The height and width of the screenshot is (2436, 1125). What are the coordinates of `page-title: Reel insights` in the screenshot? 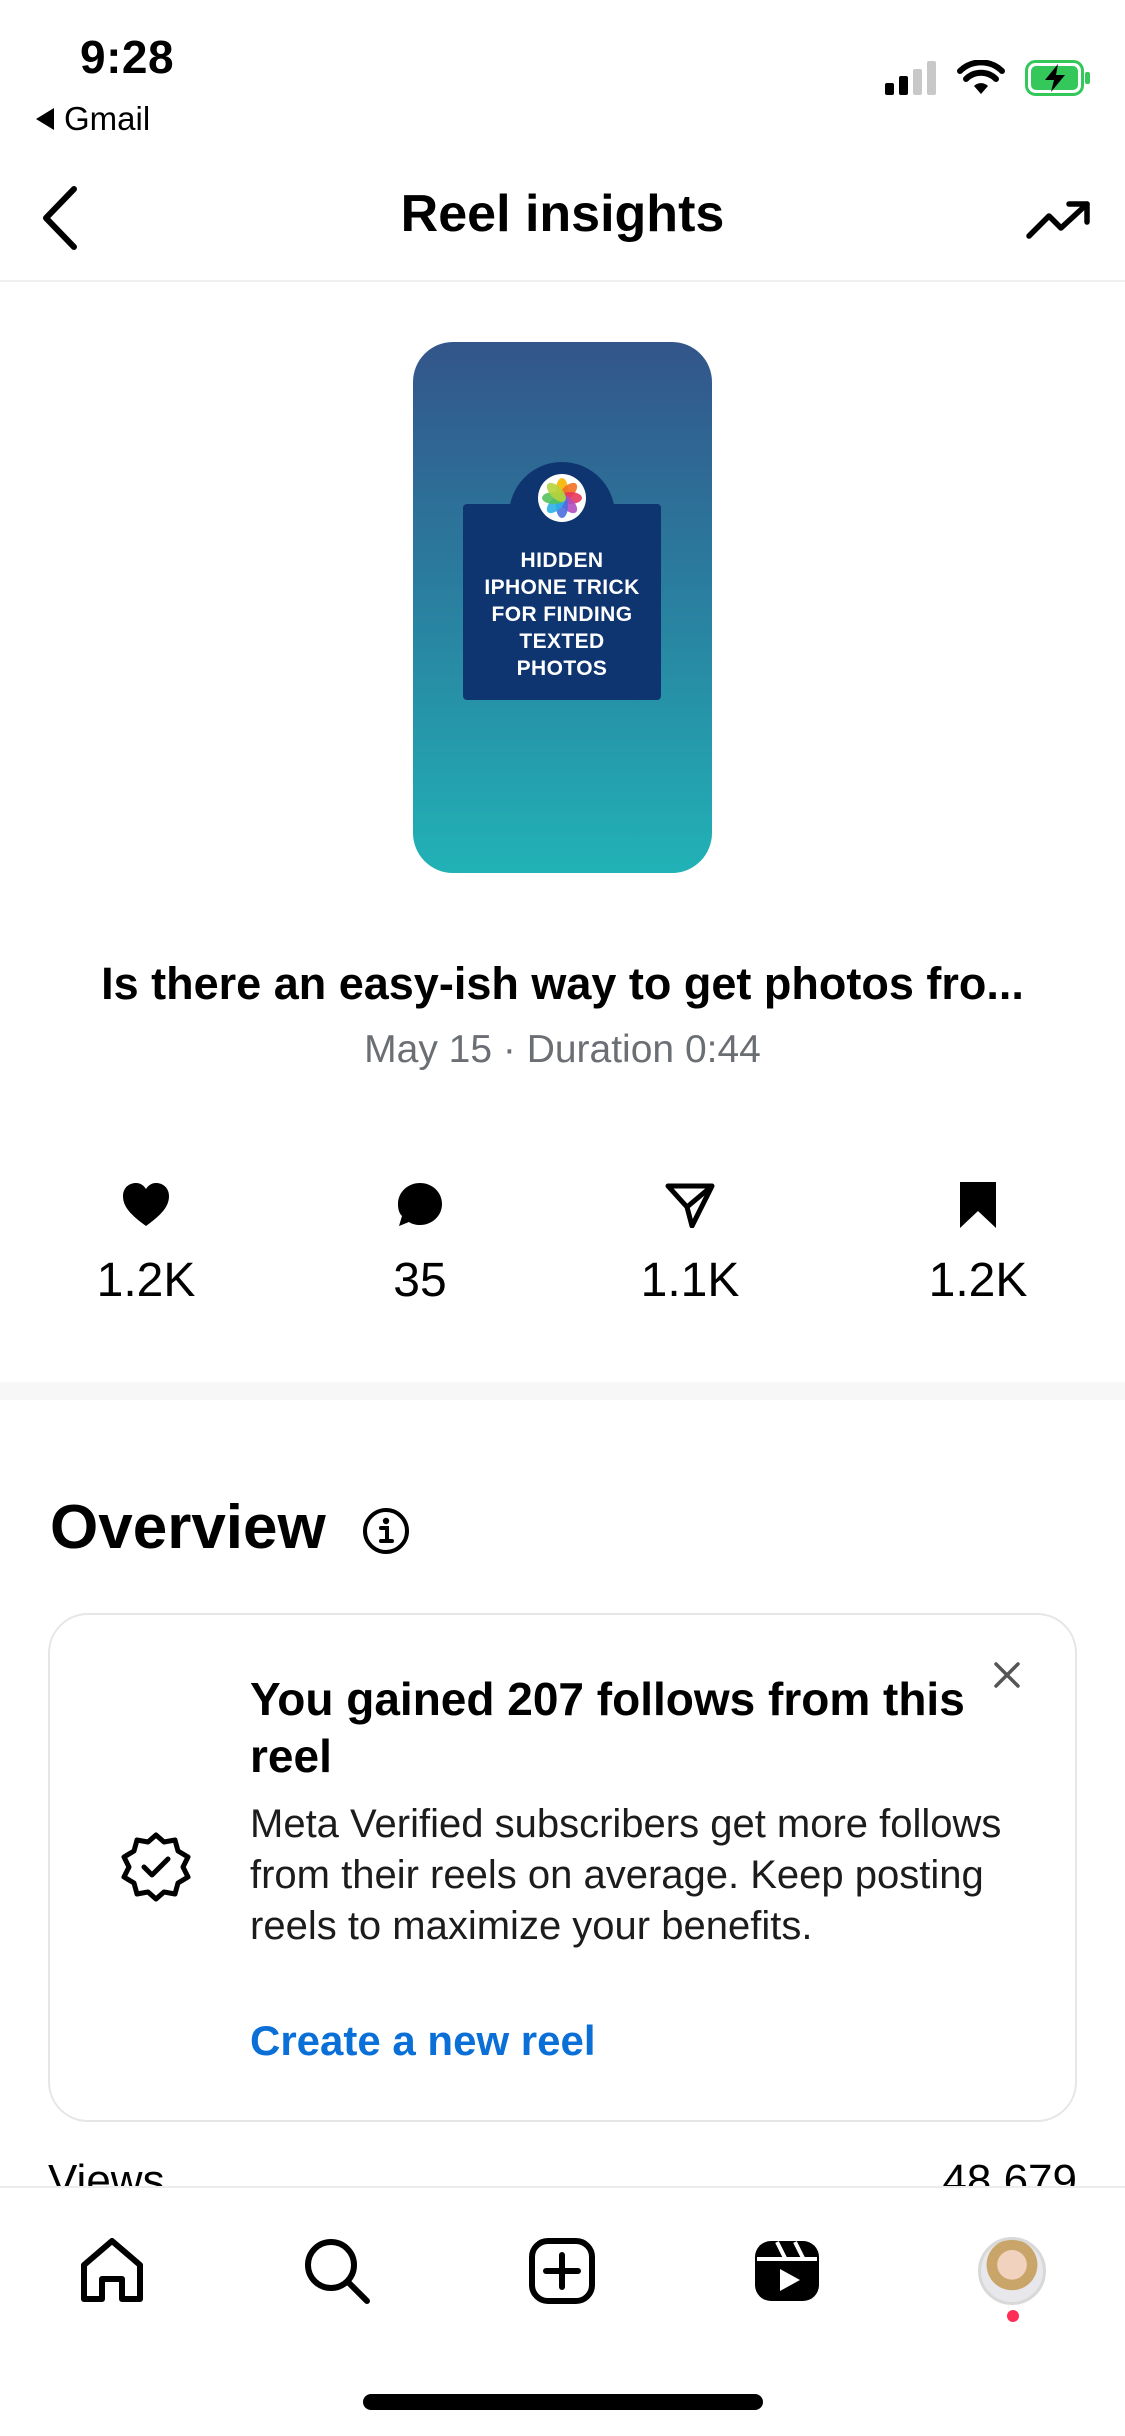 It's located at (562, 214).